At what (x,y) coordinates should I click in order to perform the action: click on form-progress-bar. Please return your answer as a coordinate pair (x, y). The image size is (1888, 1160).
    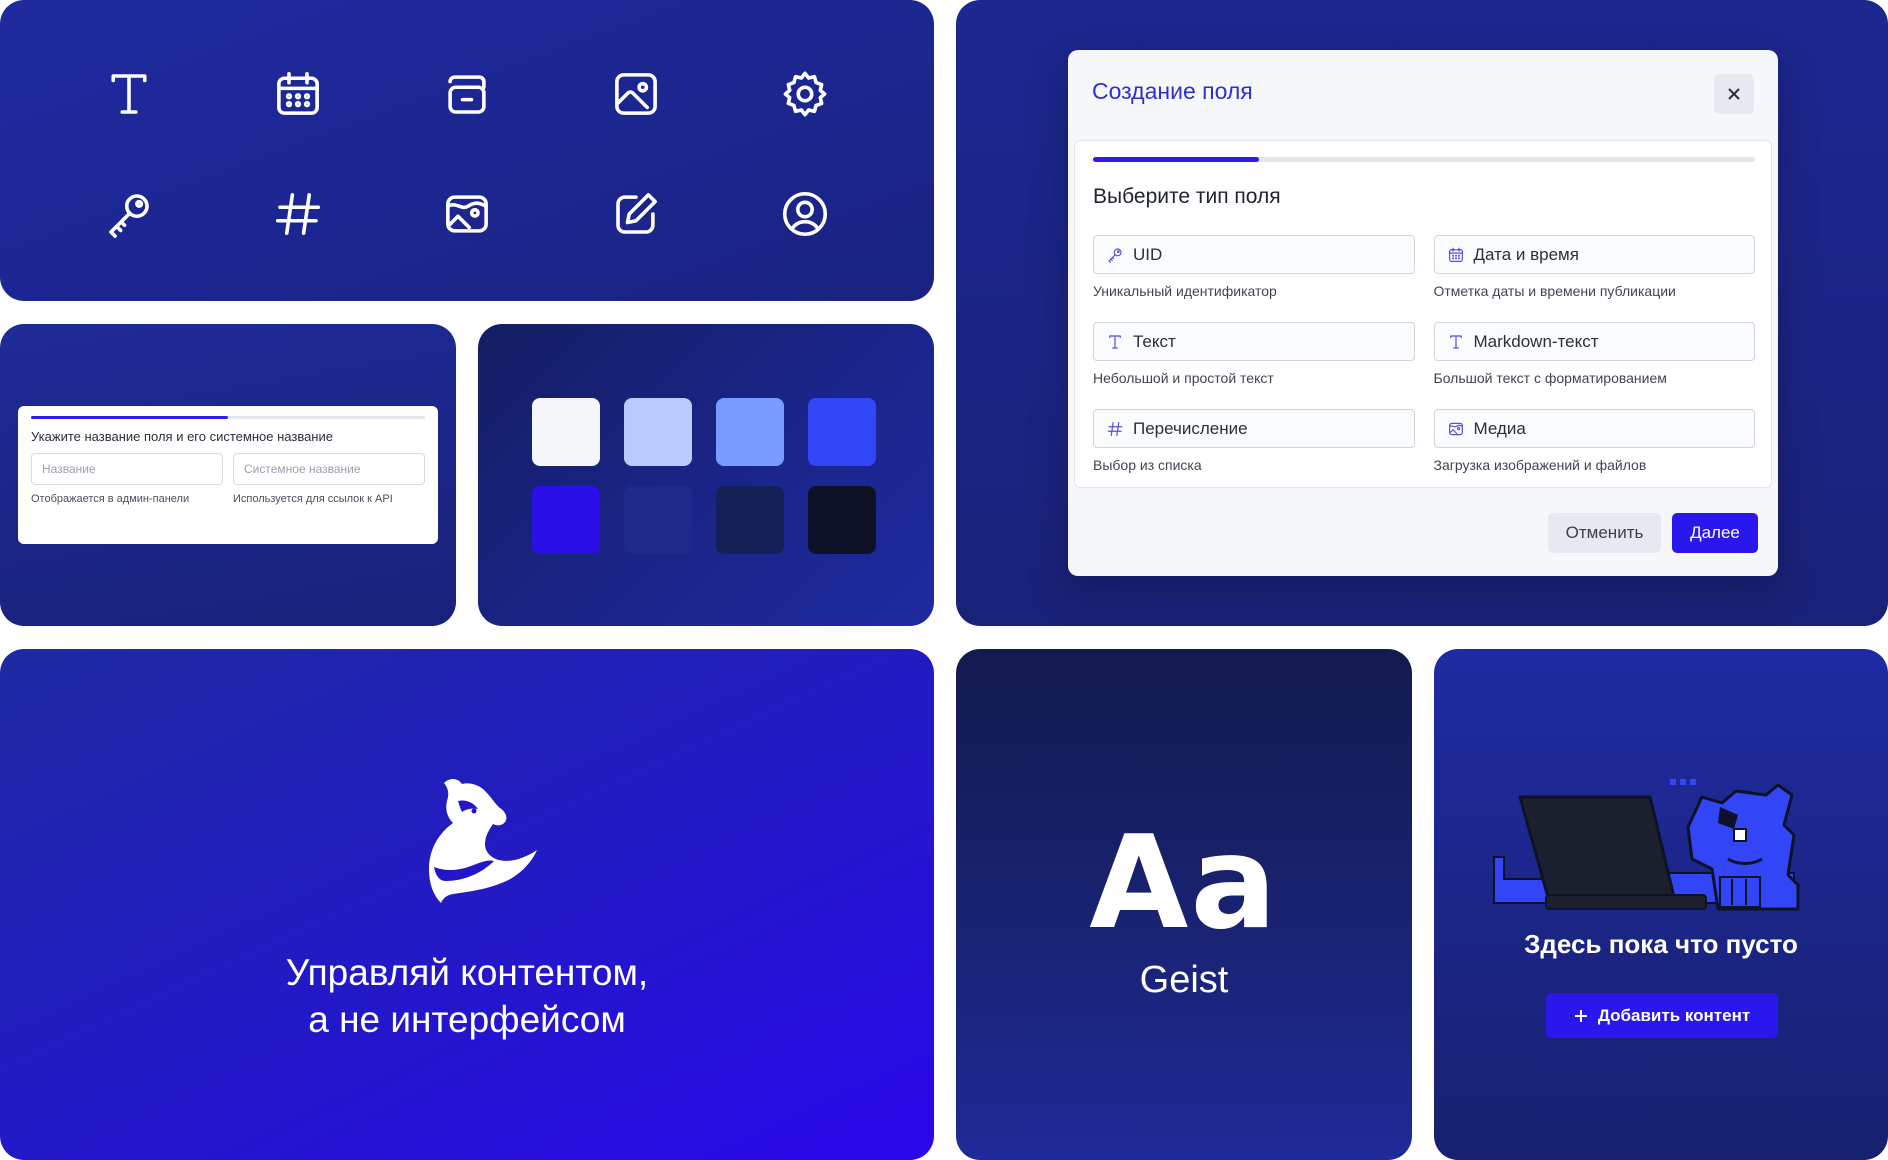
    Looking at the image, I should click on (228, 417).